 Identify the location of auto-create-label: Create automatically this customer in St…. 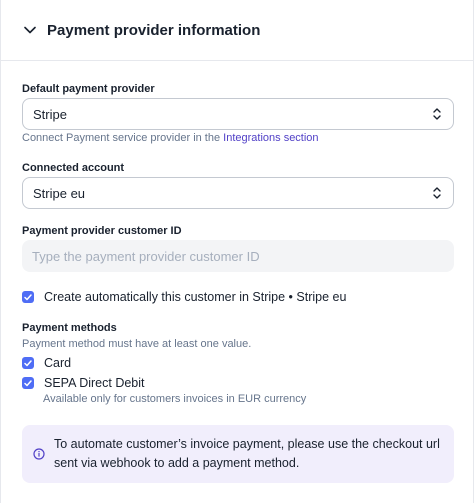
(195, 297).